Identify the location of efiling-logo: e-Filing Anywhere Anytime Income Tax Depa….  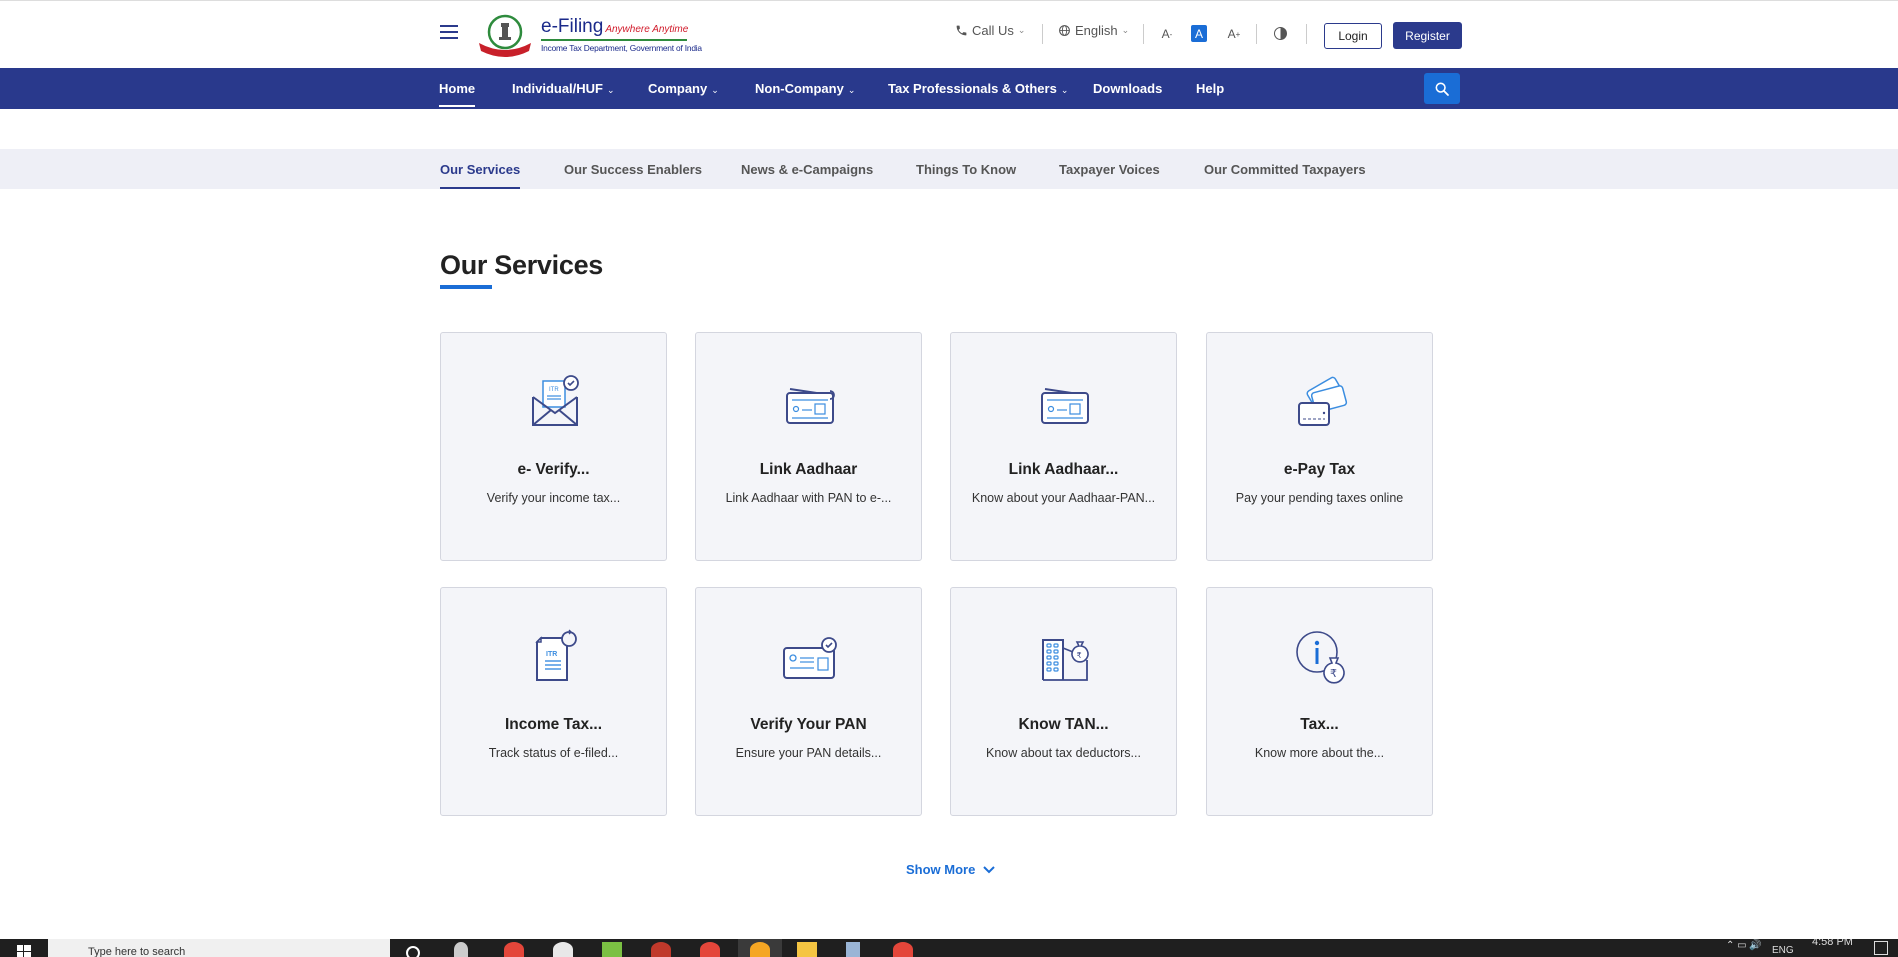
(588, 34).